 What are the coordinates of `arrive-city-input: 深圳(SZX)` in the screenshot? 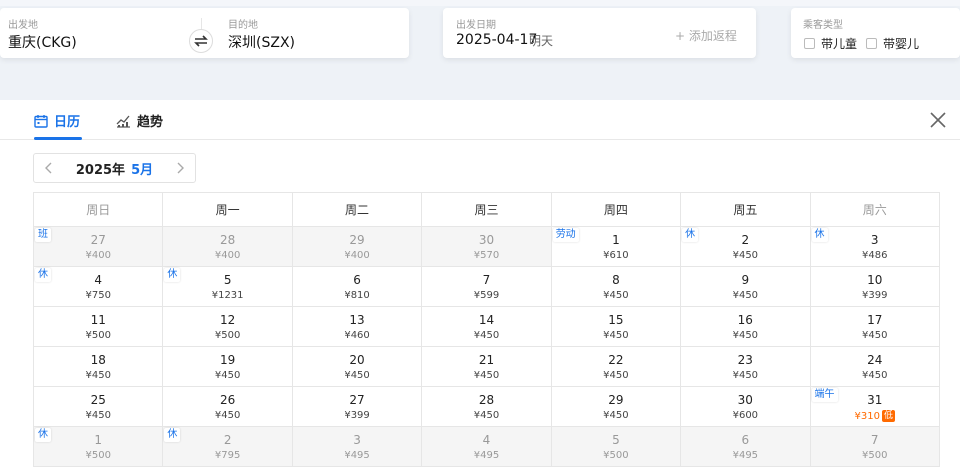 It's located at (261, 42).